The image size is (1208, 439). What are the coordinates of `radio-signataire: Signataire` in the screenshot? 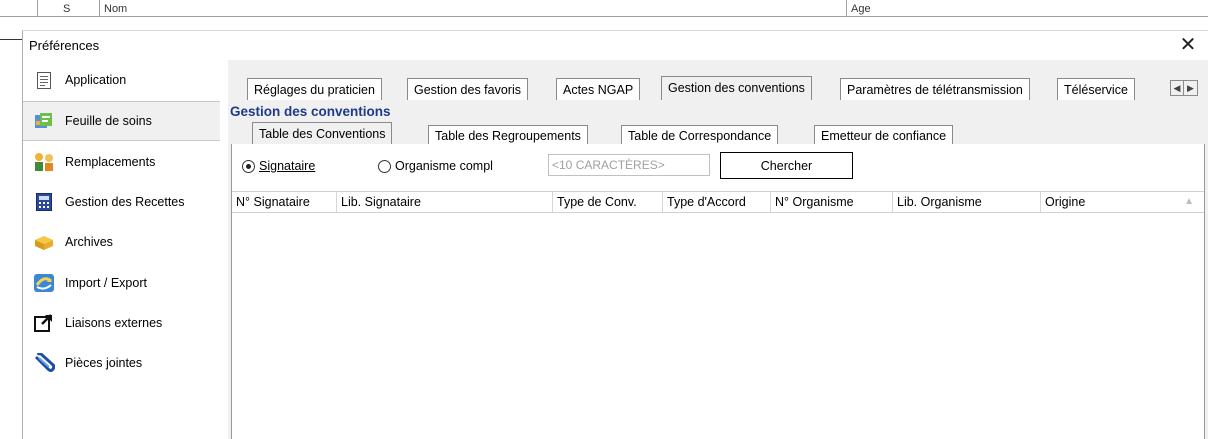 It's located at (278, 166).